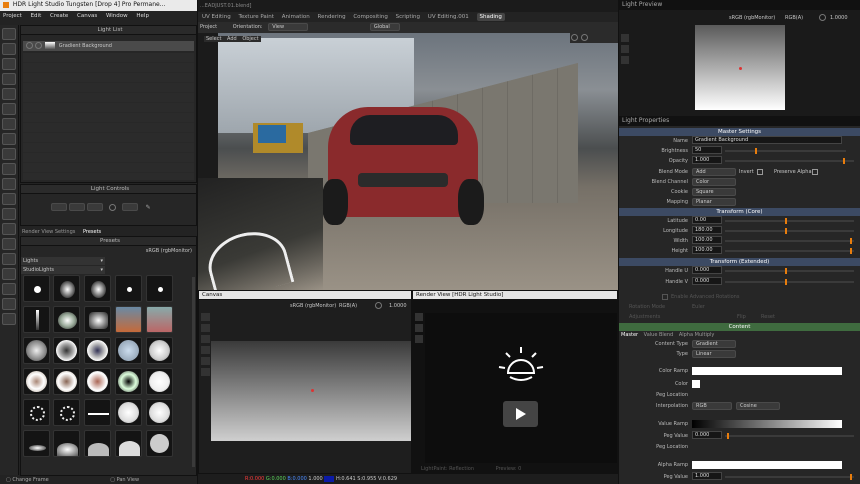 The height and width of the screenshot is (484, 860). Describe the element at coordinates (256, 17) in the screenshot. I see `tab-texture-paint: Texture Paint` at that location.